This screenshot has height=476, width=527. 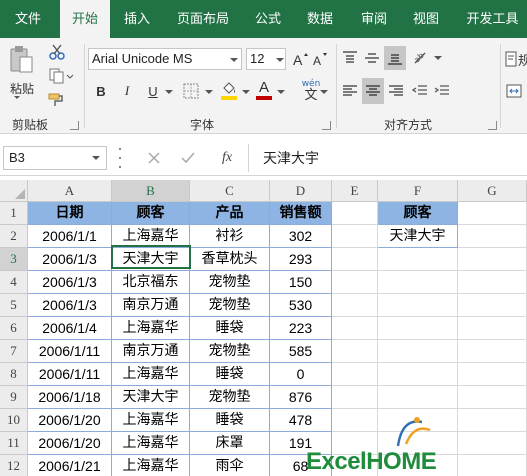 What do you see at coordinates (14, 282) in the screenshot?
I see `row-header: 4` at bounding box center [14, 282].